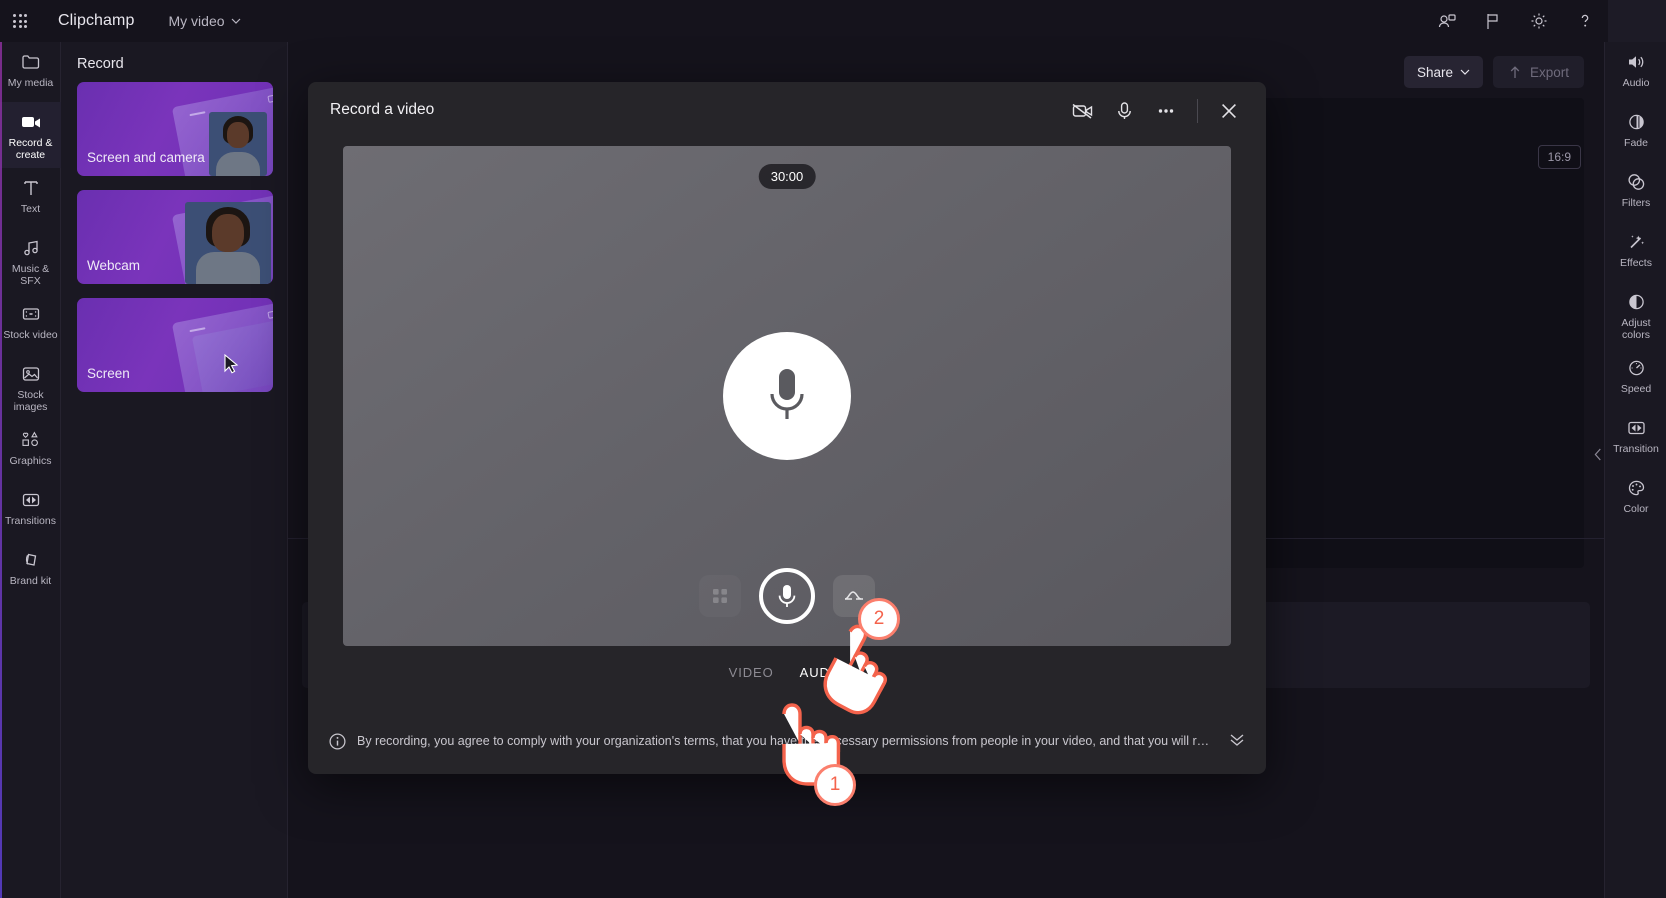  What do you see at coordinates (108, 373) in the screenshot?
I see `card-label: Screen` at bounding box center [108, 373].